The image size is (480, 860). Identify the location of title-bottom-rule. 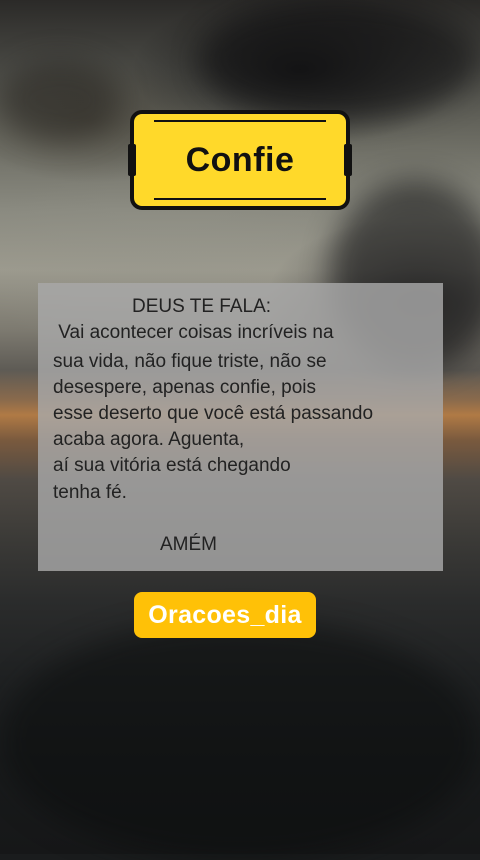
(240, 199).